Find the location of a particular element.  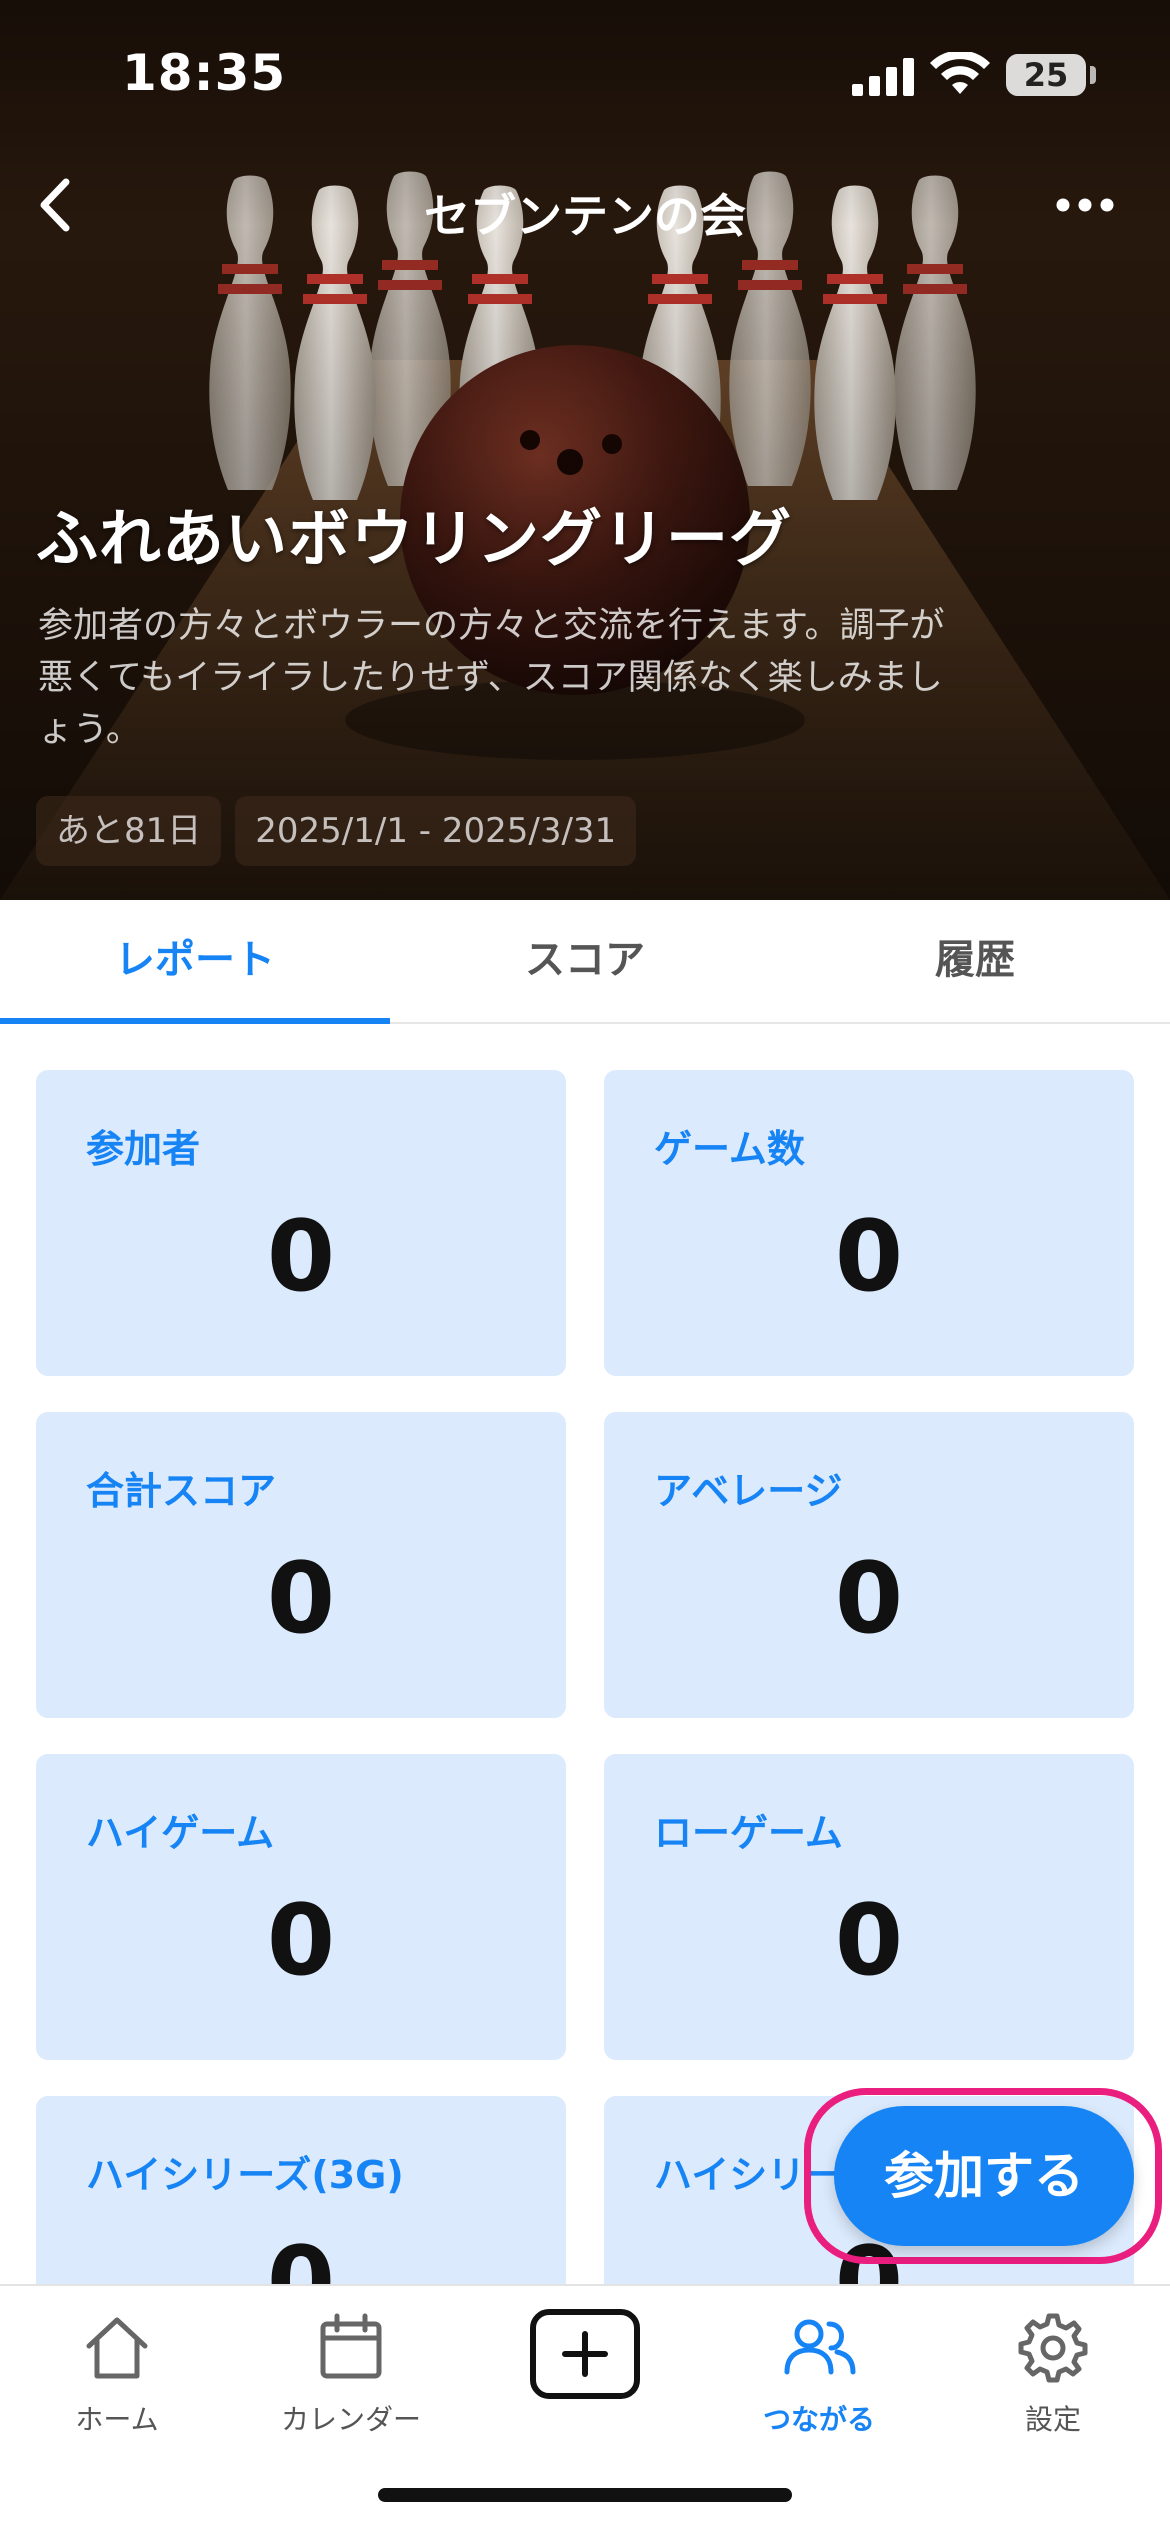

wifi-icon is located at coordinates (960, 73).